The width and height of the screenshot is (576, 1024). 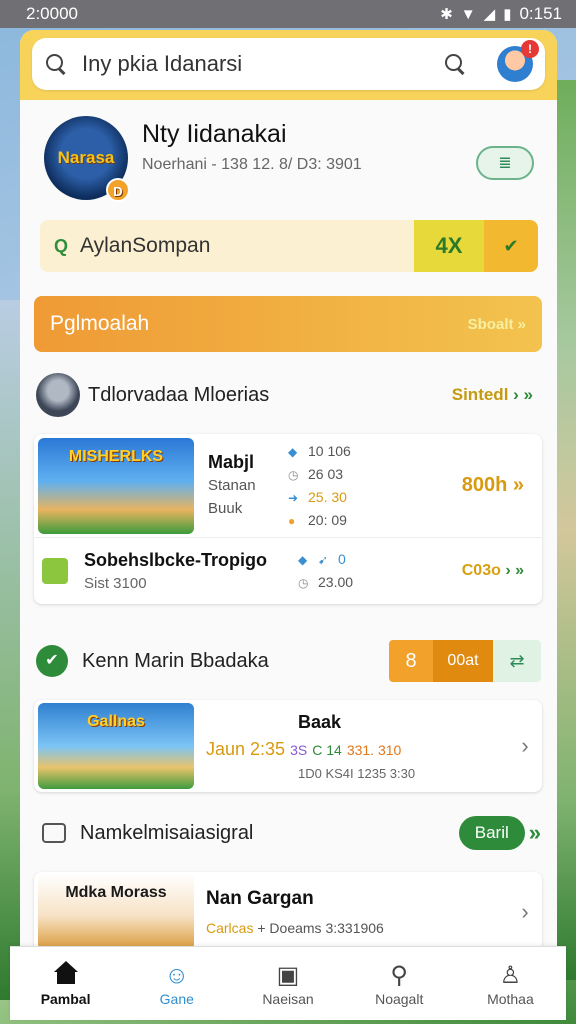 I want to click on game-count: 3:331906, so click(x=354, y=928).